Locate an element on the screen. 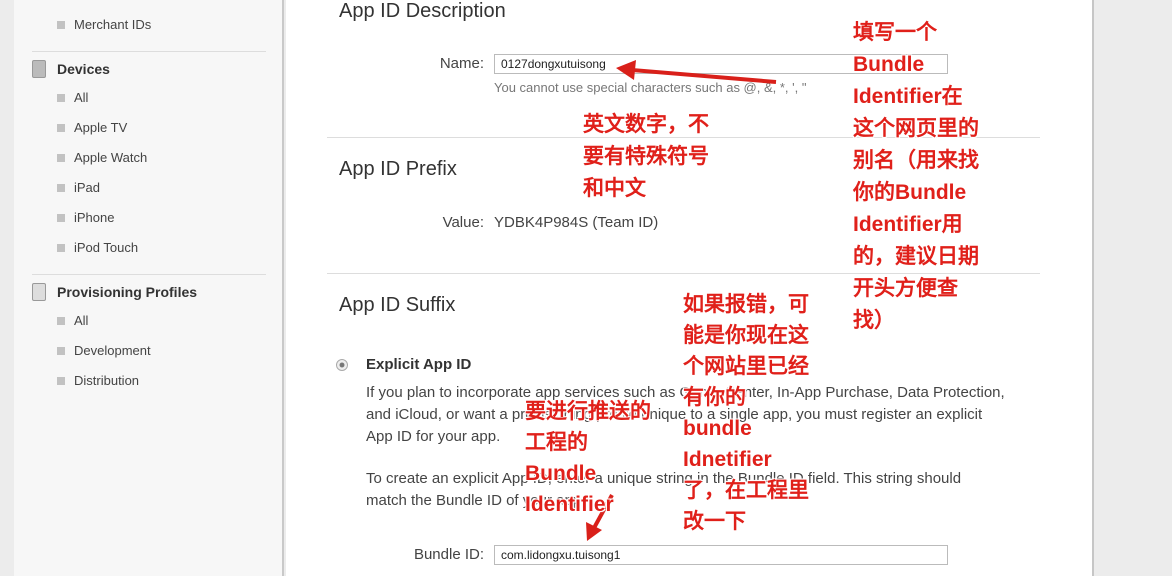 This screenshot has height=576, width=1172. annotation-bundle-note: 要进行推送的 工程的 Bundle Identifier is located at coordinates (588, 458).